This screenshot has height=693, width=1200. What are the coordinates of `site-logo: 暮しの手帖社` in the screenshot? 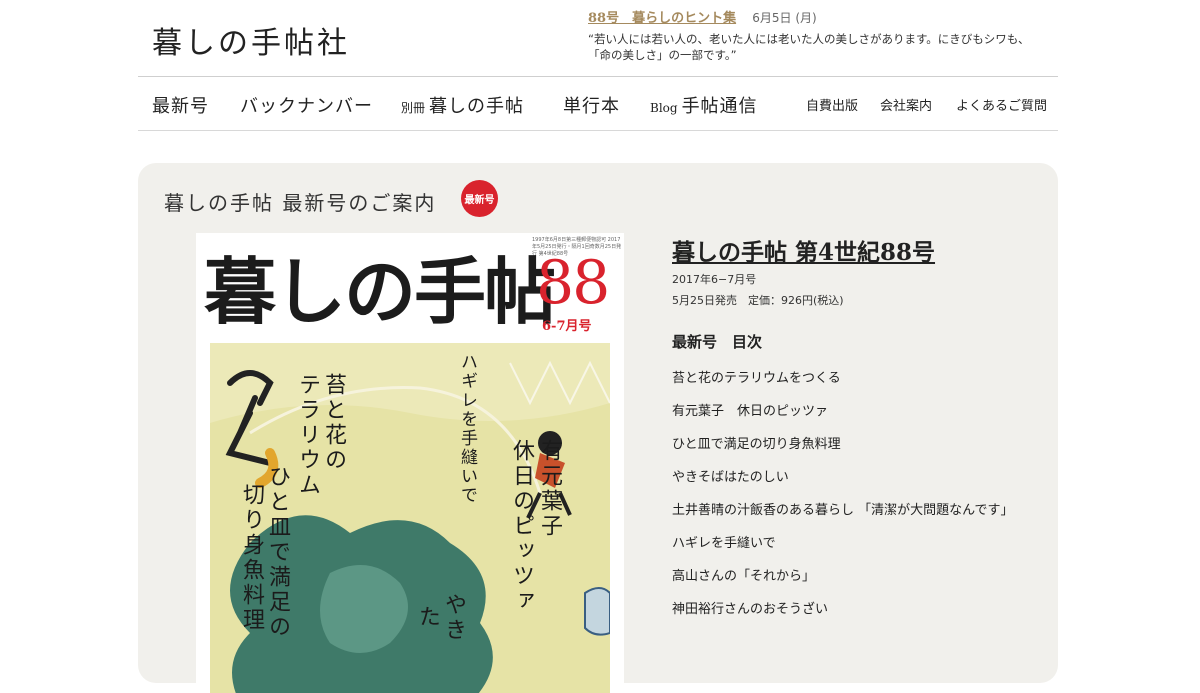 It's located at (251, 40).